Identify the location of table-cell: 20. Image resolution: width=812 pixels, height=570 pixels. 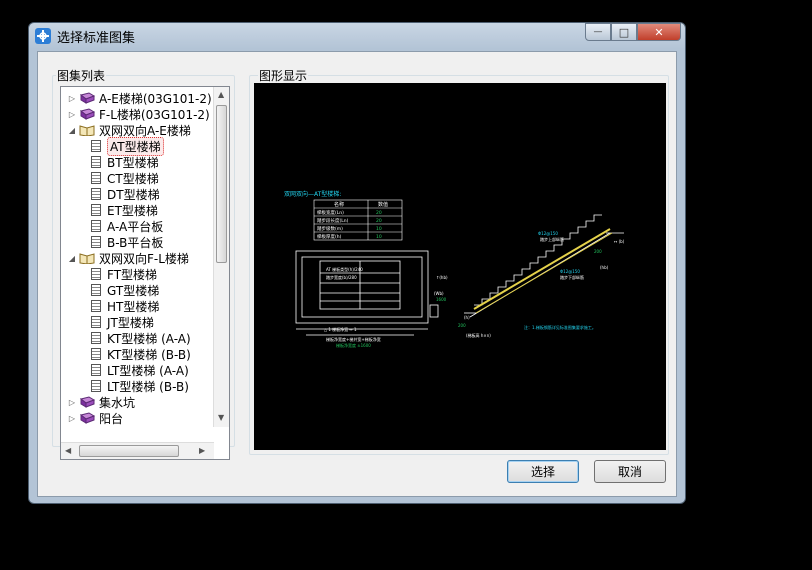
(379, 221).